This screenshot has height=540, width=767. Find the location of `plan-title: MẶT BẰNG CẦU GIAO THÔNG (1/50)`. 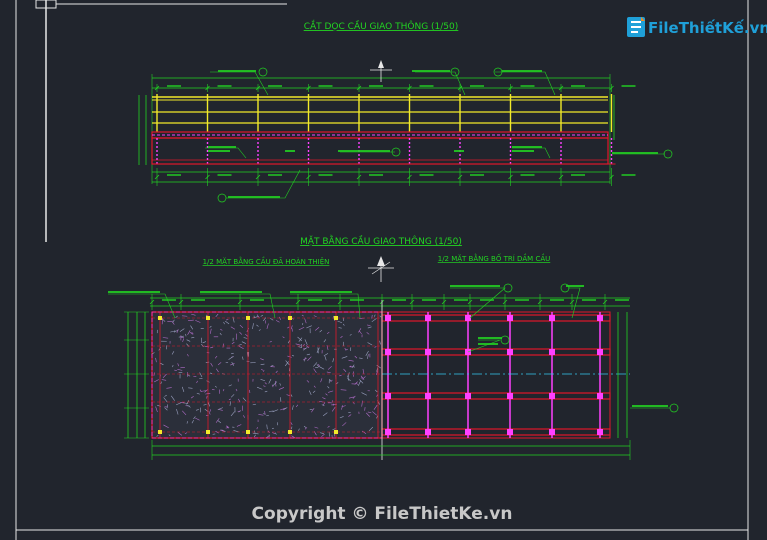

plan-title: MẶT BẰNG CẦU GIAO THÔNG (1/50) is located at coordinates (381, 240).